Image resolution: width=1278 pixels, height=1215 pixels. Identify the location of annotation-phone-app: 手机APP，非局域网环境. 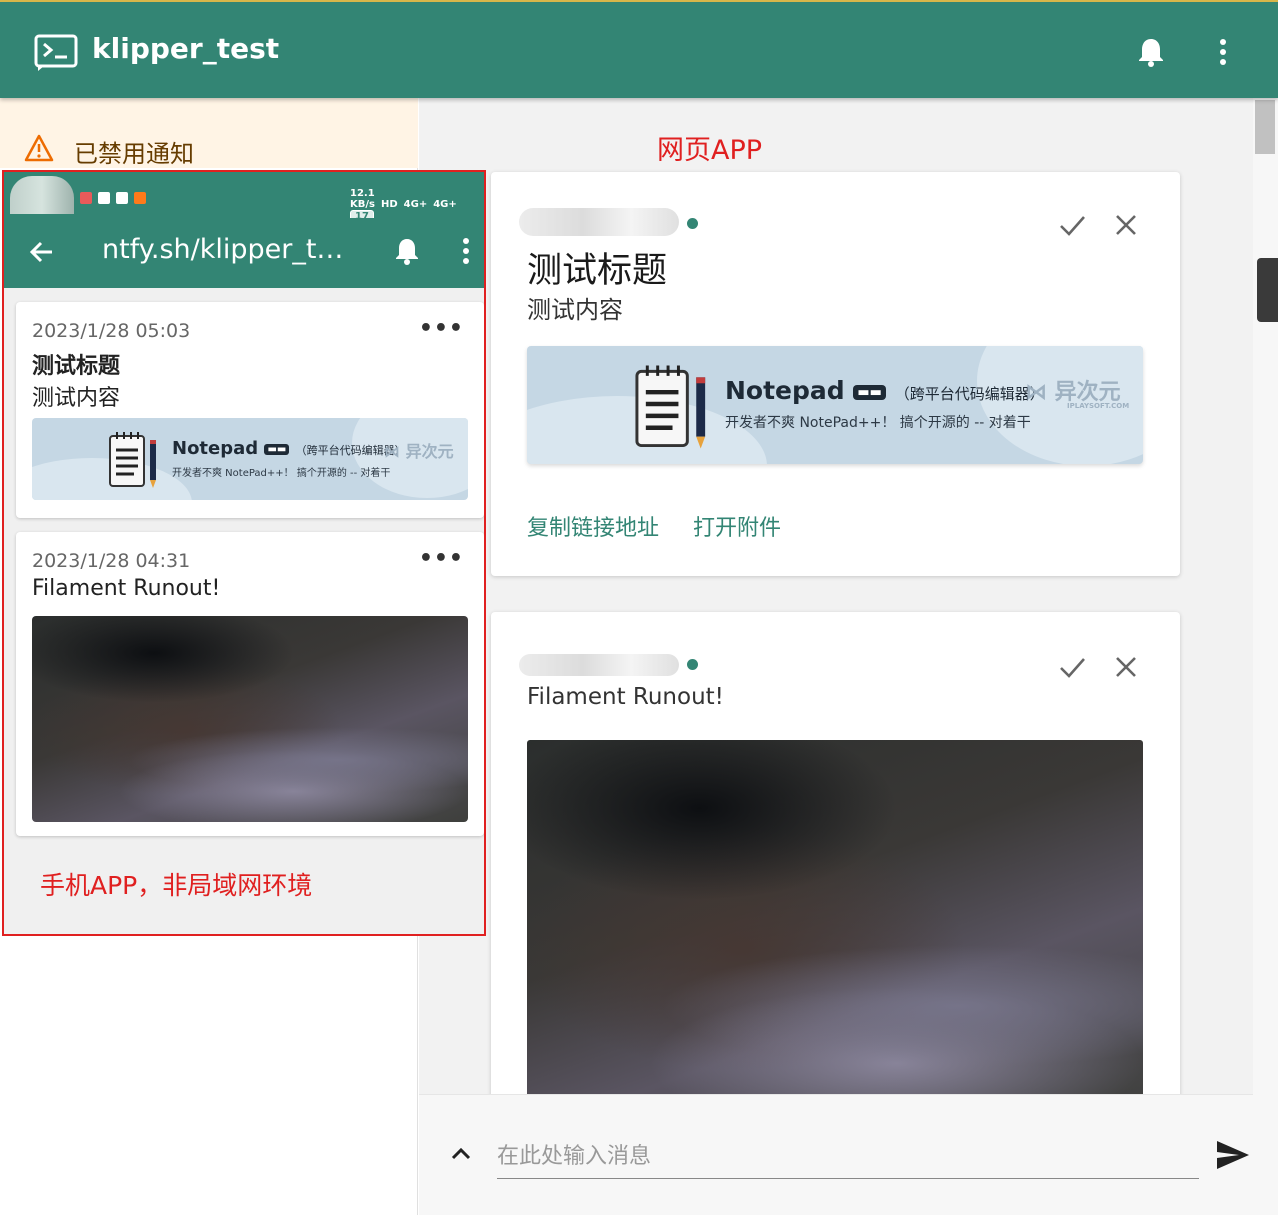
(176, 885).